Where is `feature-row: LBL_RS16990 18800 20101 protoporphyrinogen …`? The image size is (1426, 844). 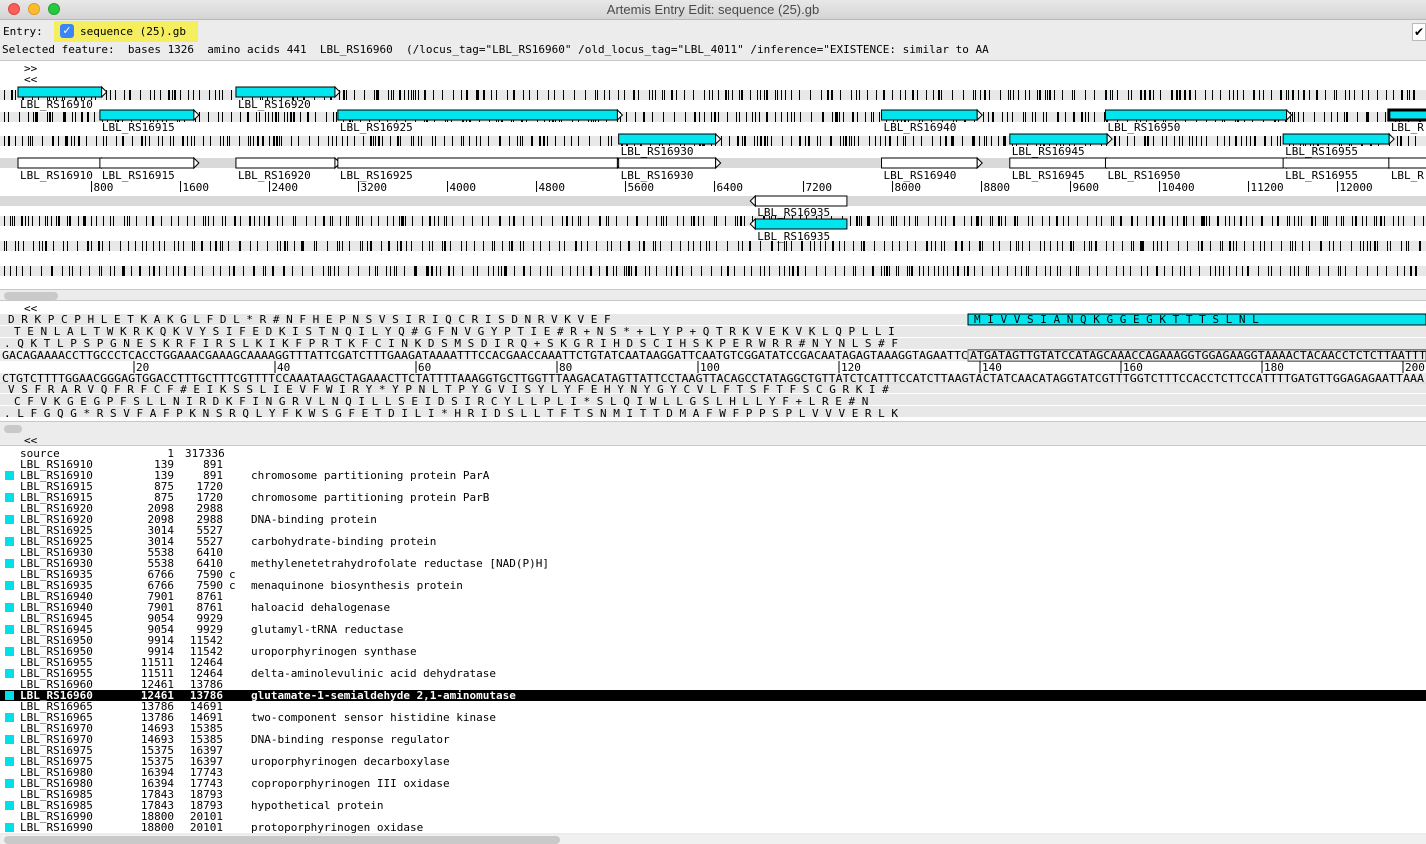
feature-row: LBL_RS16990 18800 20101 protoporphyrinogen … is located at coordinates (713, 827).